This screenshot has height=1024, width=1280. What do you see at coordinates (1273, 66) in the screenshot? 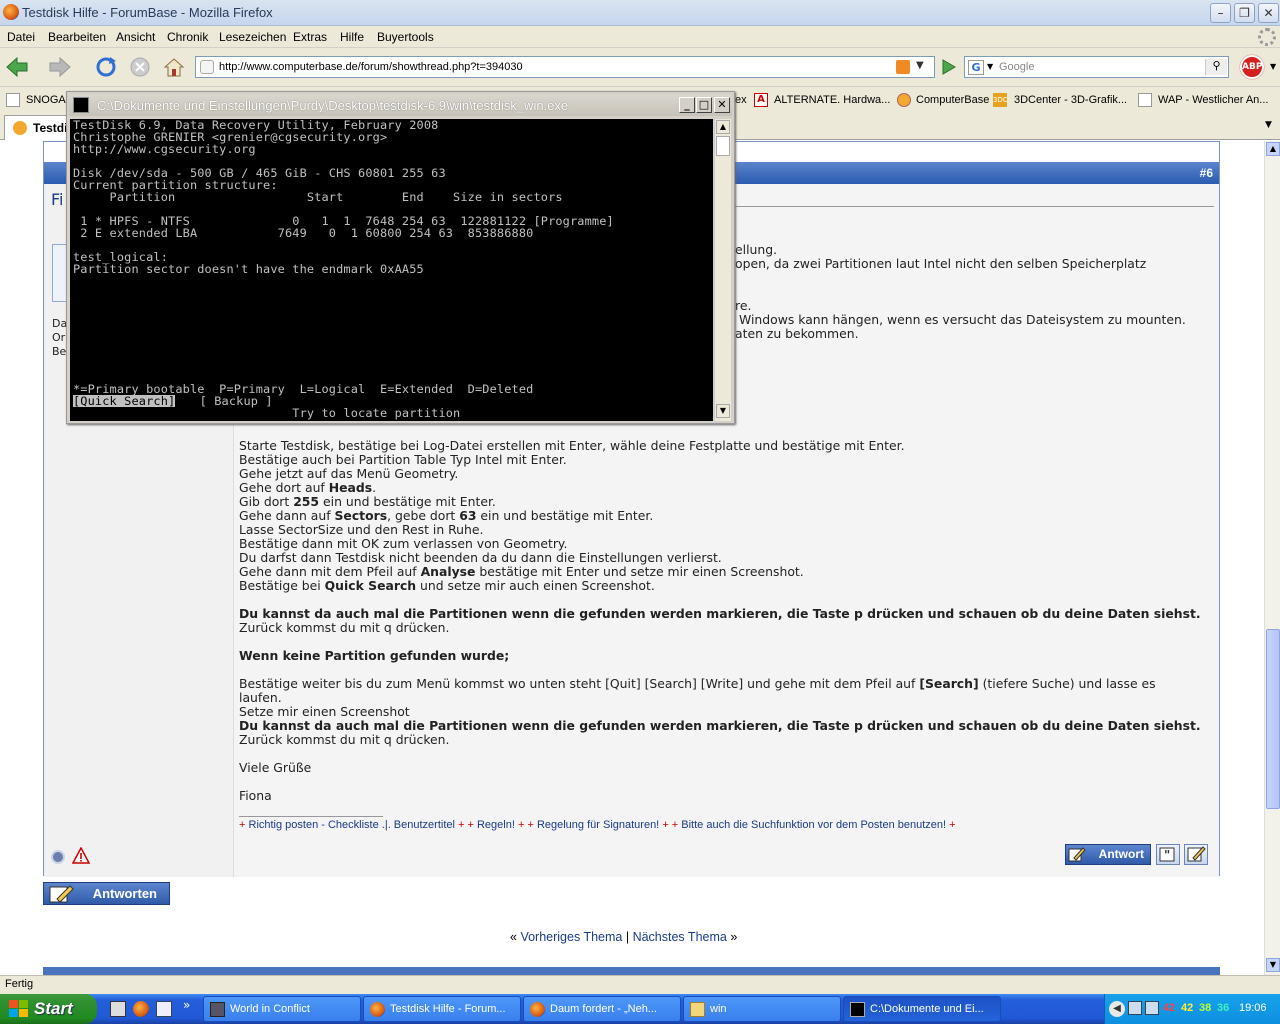
I see `adblock-dropdown-icon: ▼` at bounding box center [1273, 66].